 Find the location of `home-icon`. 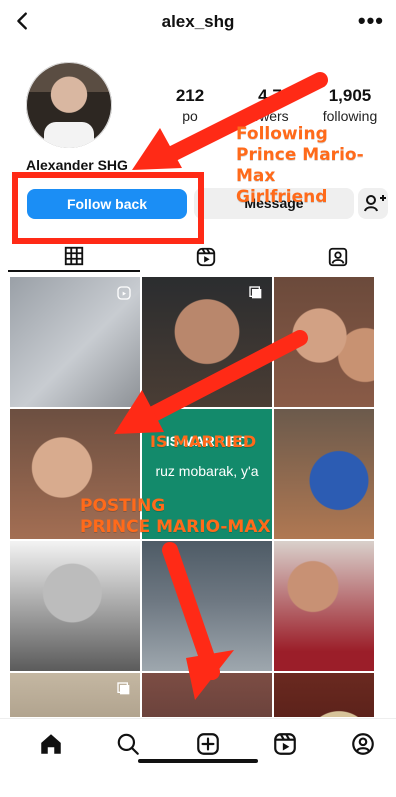

home-icon is located at coordinates (51, 744).